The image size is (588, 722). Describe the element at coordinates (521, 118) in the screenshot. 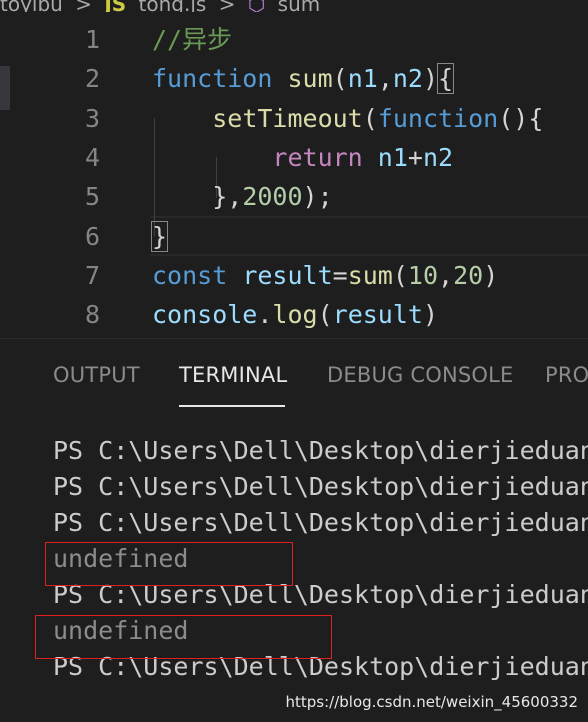

I see `code-token: (){` at that location.